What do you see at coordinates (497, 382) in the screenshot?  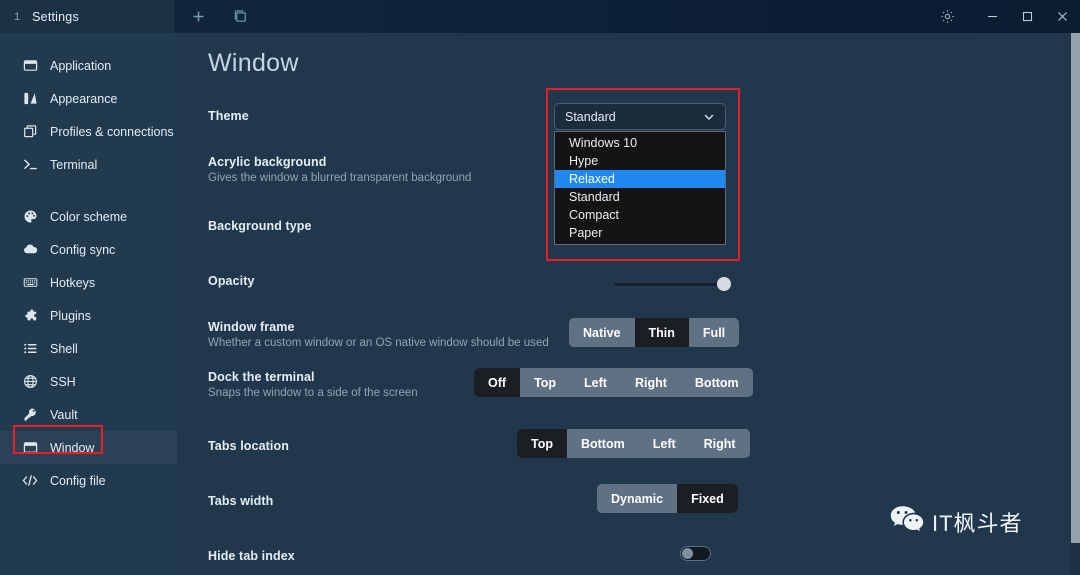 I see `dock-terminal-option-off: Off` at bounding box center [497, 382].